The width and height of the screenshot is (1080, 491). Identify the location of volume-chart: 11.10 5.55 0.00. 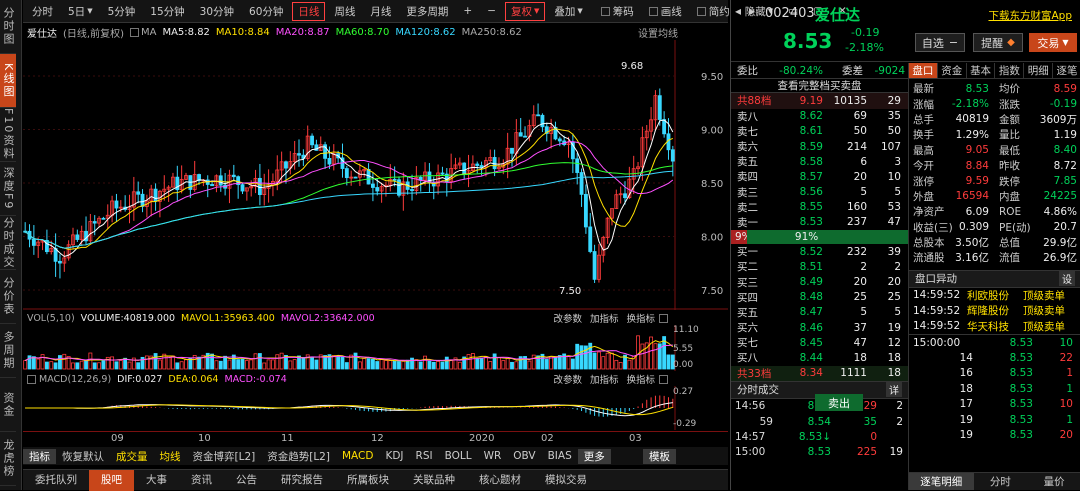
(375, 348).